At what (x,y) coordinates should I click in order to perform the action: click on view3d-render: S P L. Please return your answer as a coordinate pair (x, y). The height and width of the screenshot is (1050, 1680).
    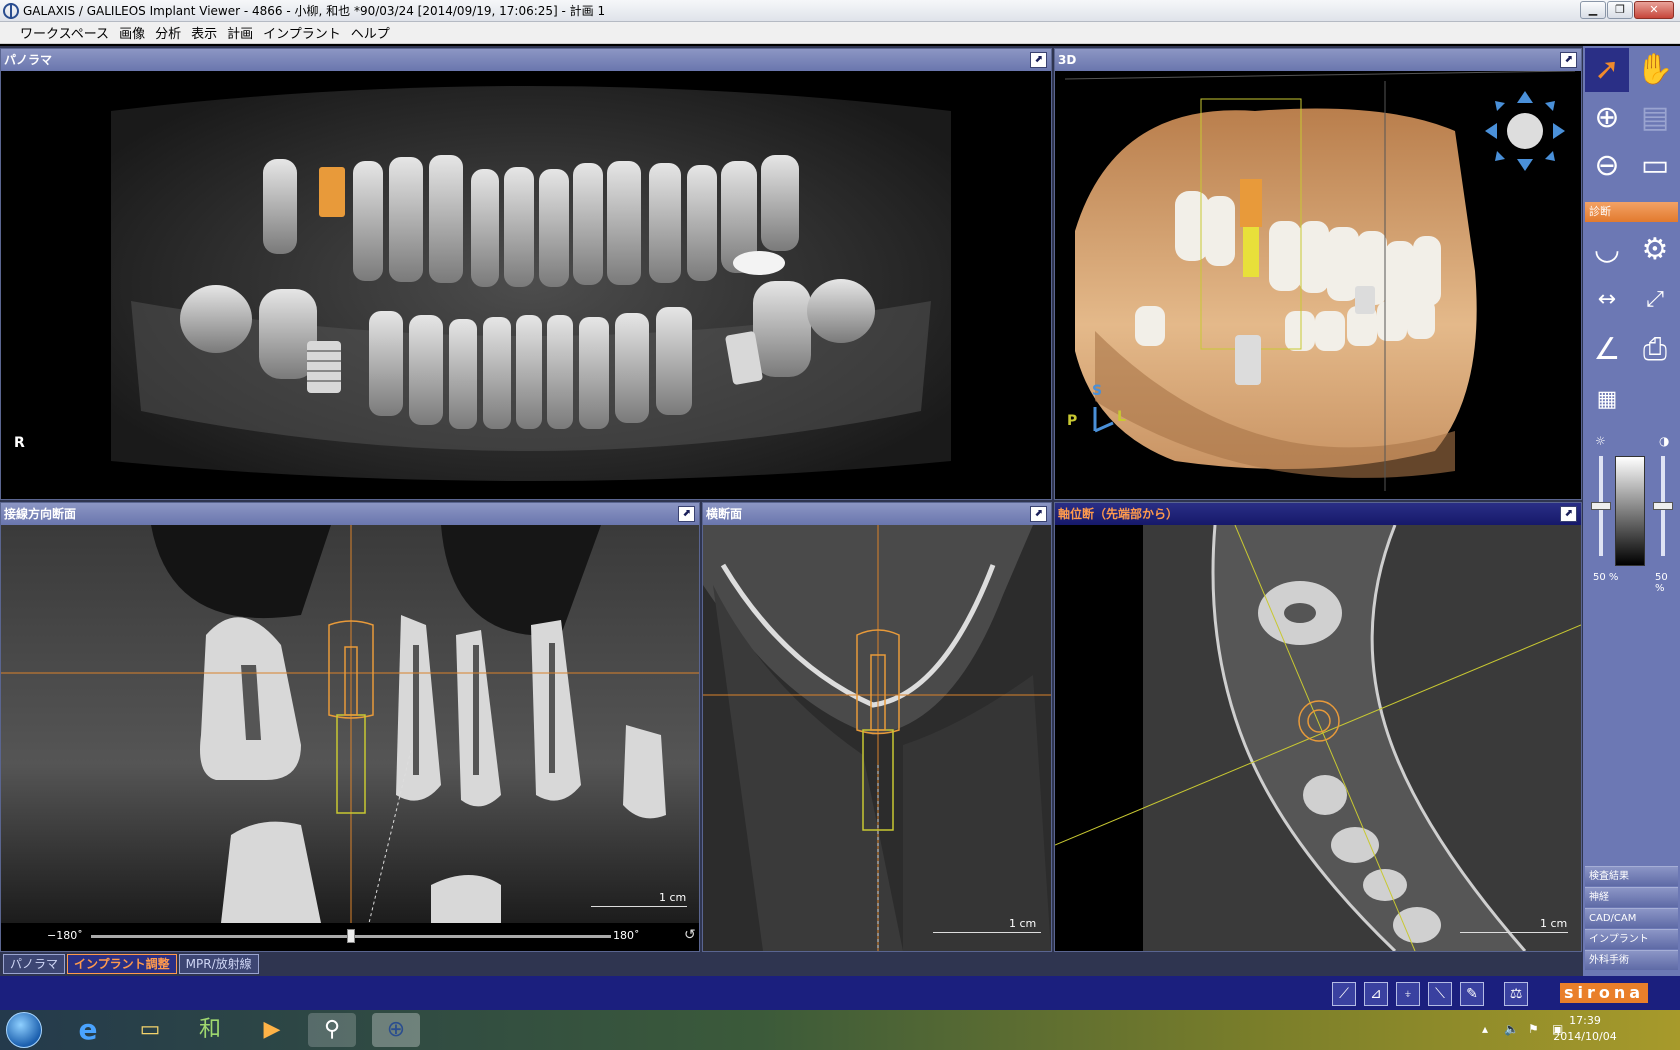
    Looking at the image, I should click on (1318, 285).